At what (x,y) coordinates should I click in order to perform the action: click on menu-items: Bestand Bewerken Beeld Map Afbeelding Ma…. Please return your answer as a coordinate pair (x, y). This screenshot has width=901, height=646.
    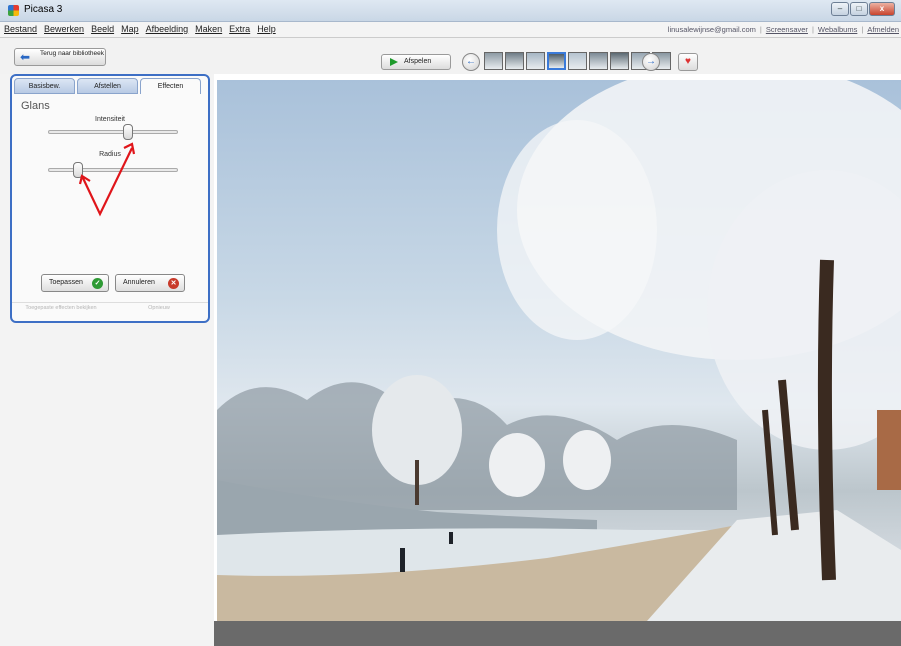
    Looking at the image, I should click on (140, 29).